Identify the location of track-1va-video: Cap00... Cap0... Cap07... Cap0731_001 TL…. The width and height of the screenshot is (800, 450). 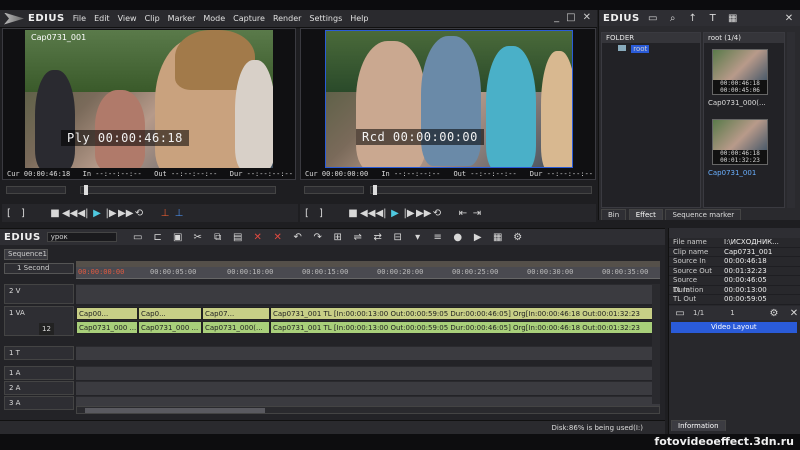
(368, 313).